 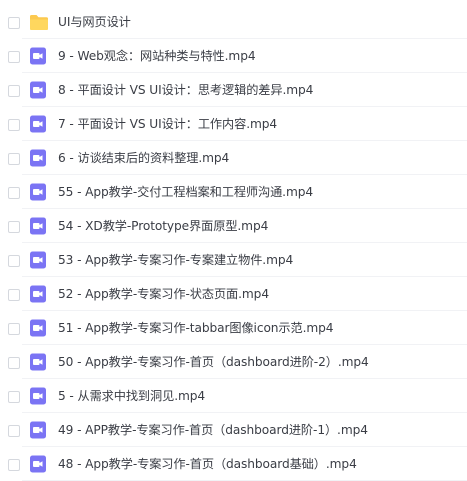 I want to click on file-row: 49 - APP教学-专案习作-首页（dashboard进阶-1）.mp4, so click(x=233, y=430).